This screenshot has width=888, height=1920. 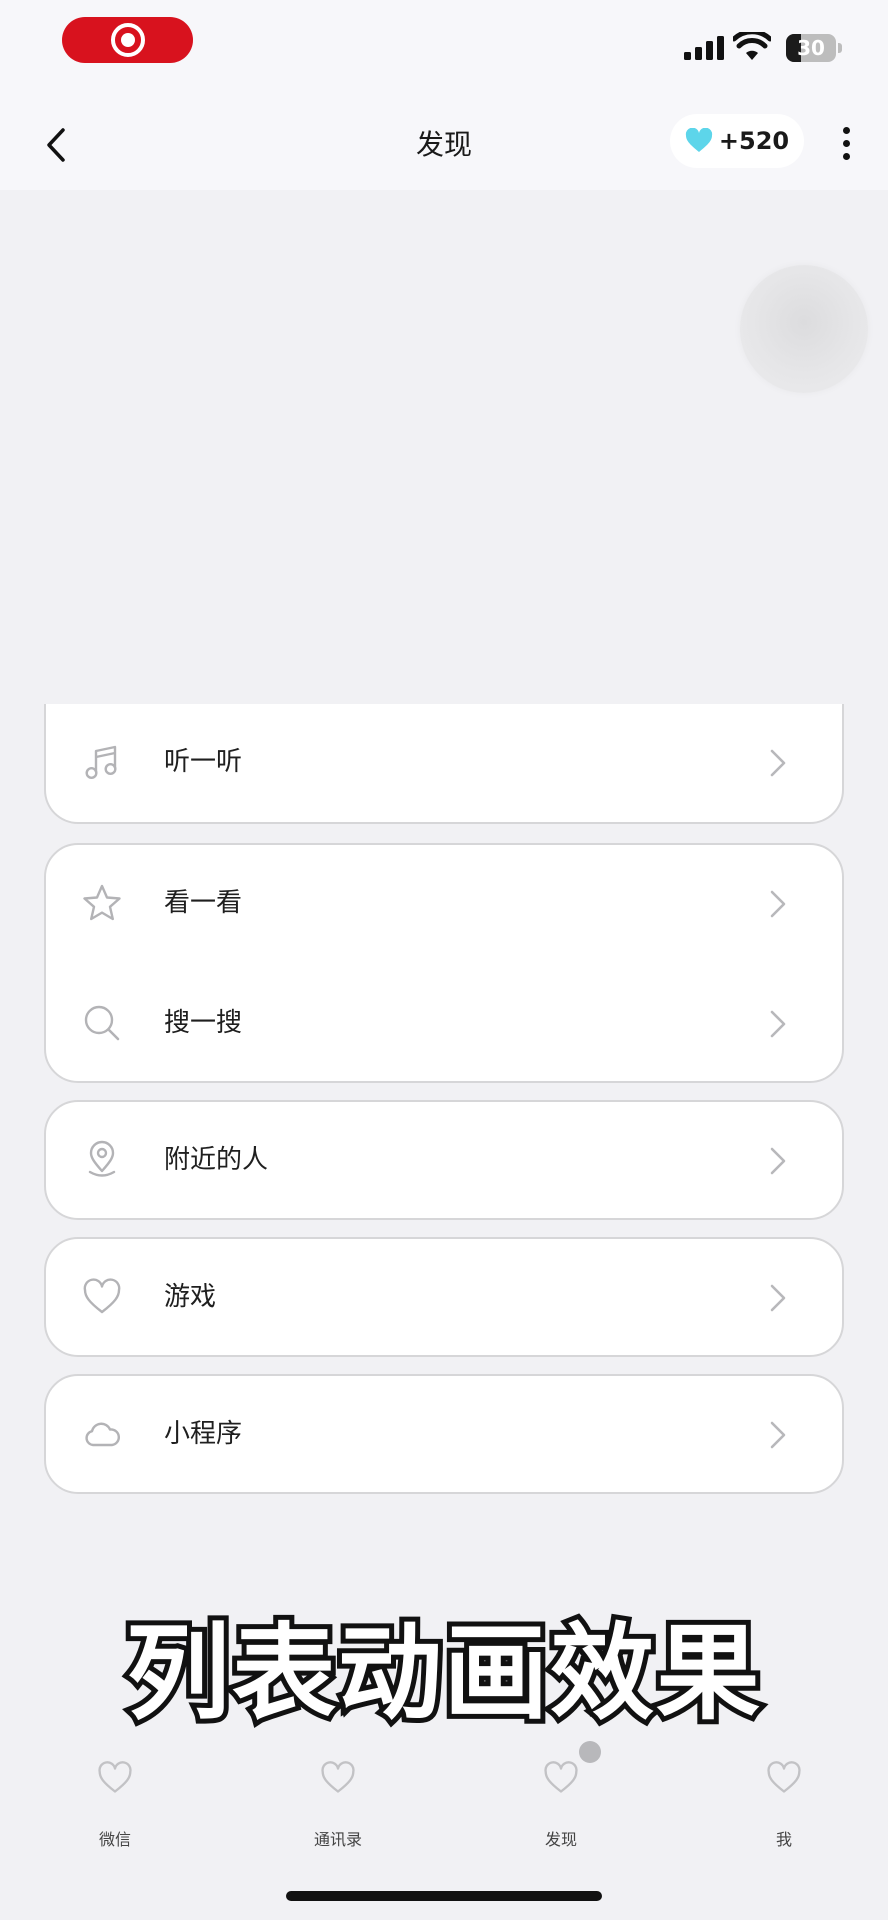 I want to click on home-indicator, so click(x=444, y=1896).